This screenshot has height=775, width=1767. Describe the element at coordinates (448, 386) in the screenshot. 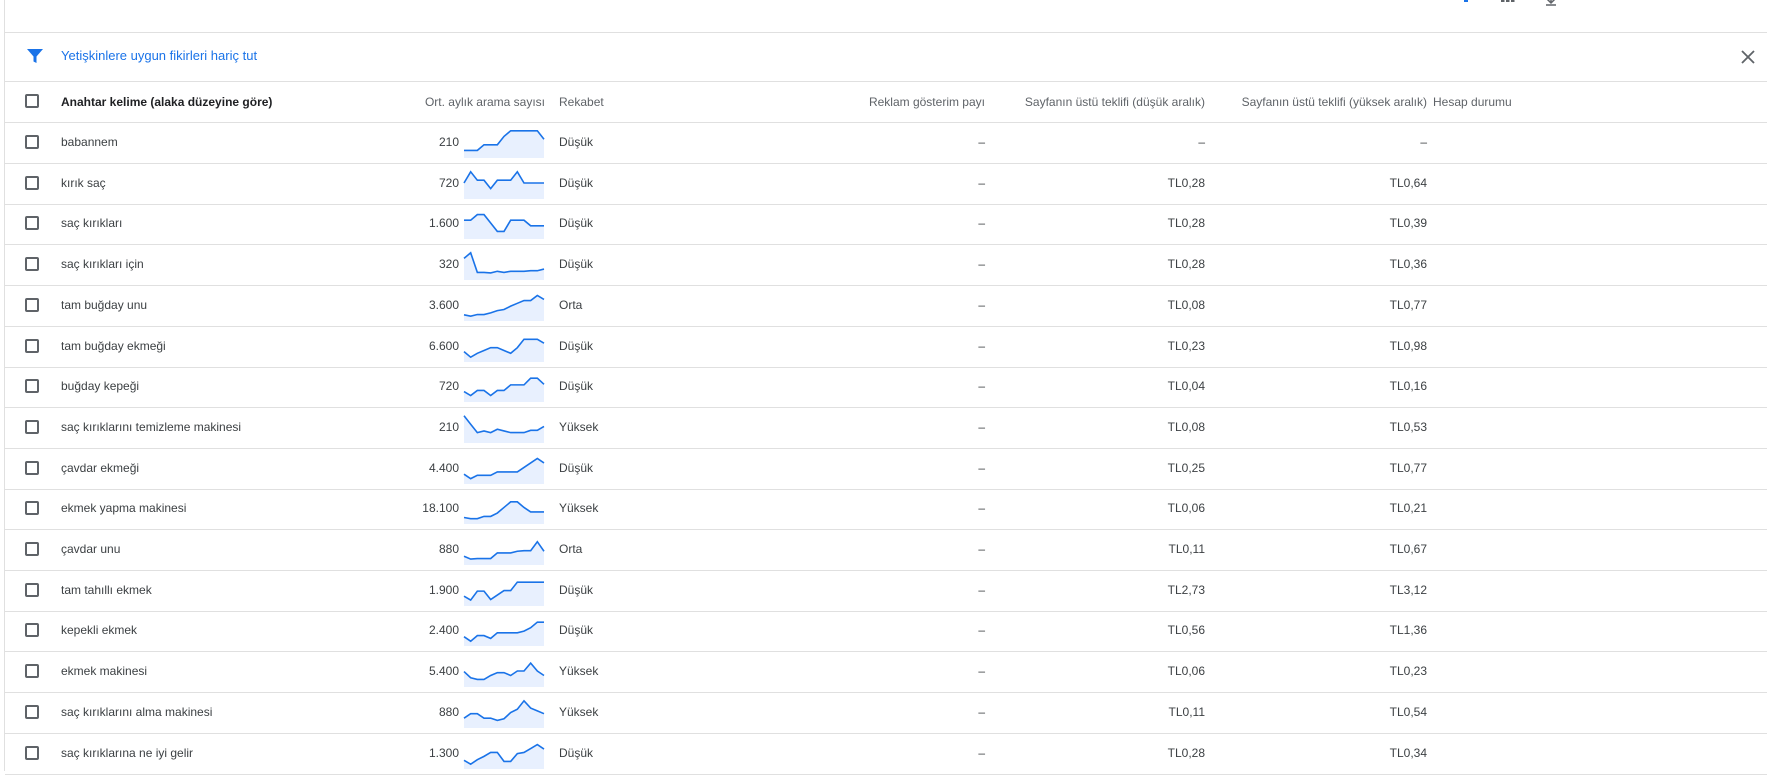

I see `avg-searches-cell: 720` at that location.